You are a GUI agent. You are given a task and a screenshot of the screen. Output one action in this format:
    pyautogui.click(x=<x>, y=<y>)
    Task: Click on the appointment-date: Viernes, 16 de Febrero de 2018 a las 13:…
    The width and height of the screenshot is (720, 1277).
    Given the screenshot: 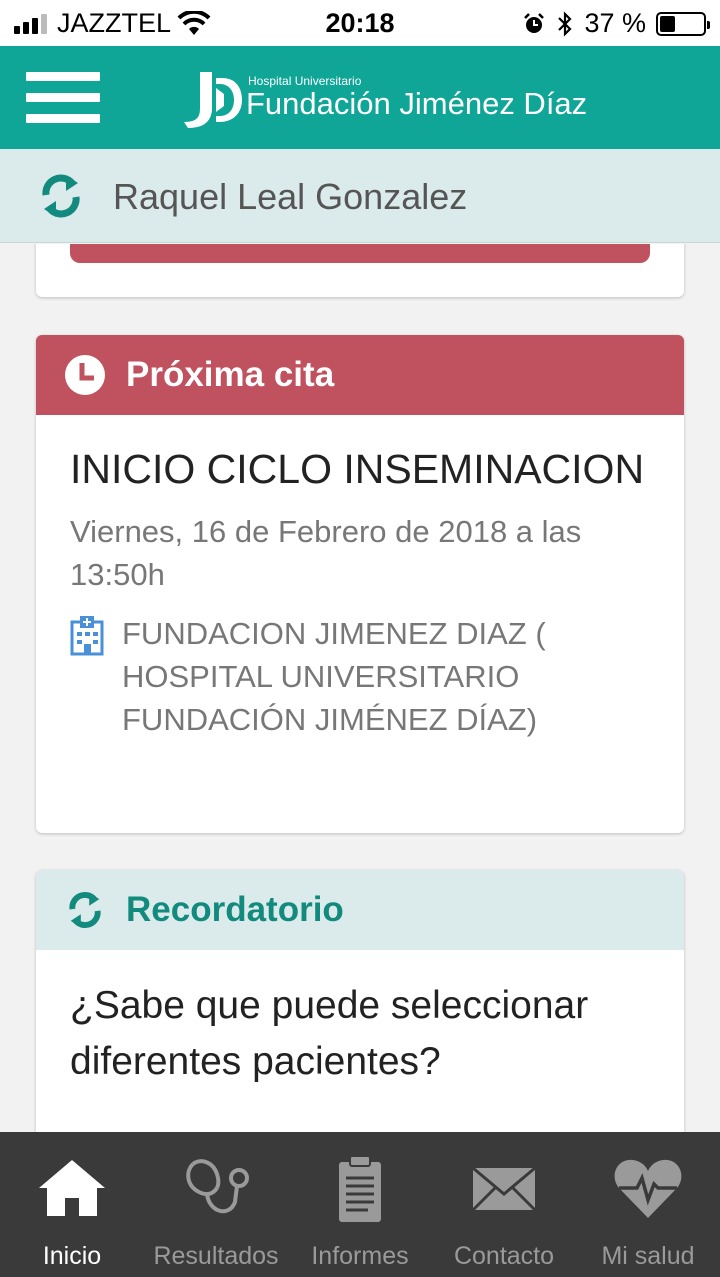 What is the action you would take?
    pyautogui.click(x=326, y=553)
    